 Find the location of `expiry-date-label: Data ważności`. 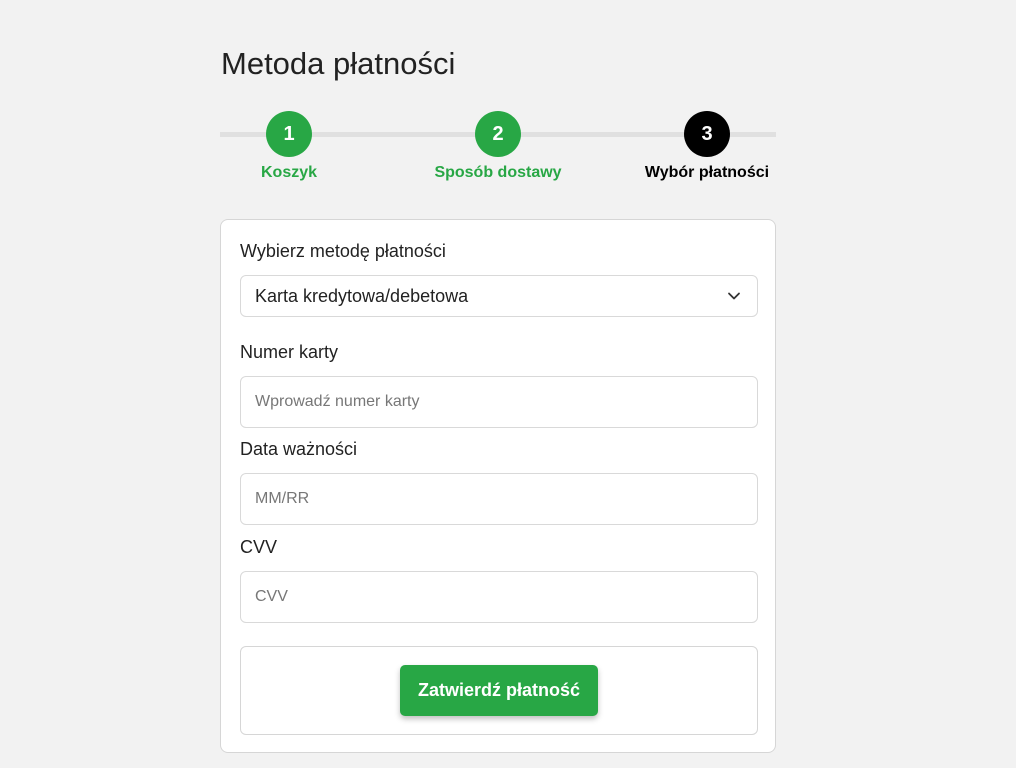

expiry-date-label: Data ważności is located at coordinates (299, 449).